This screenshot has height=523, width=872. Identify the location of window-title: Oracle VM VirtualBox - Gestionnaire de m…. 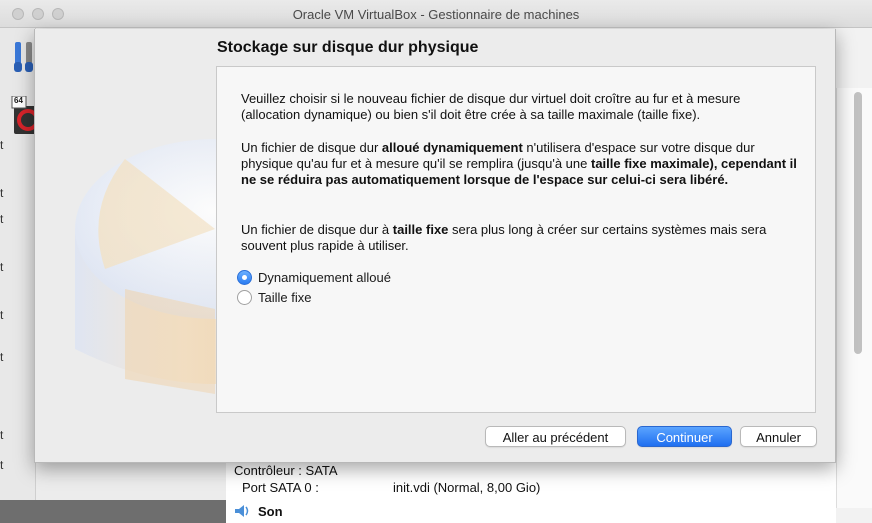
(436, 14).